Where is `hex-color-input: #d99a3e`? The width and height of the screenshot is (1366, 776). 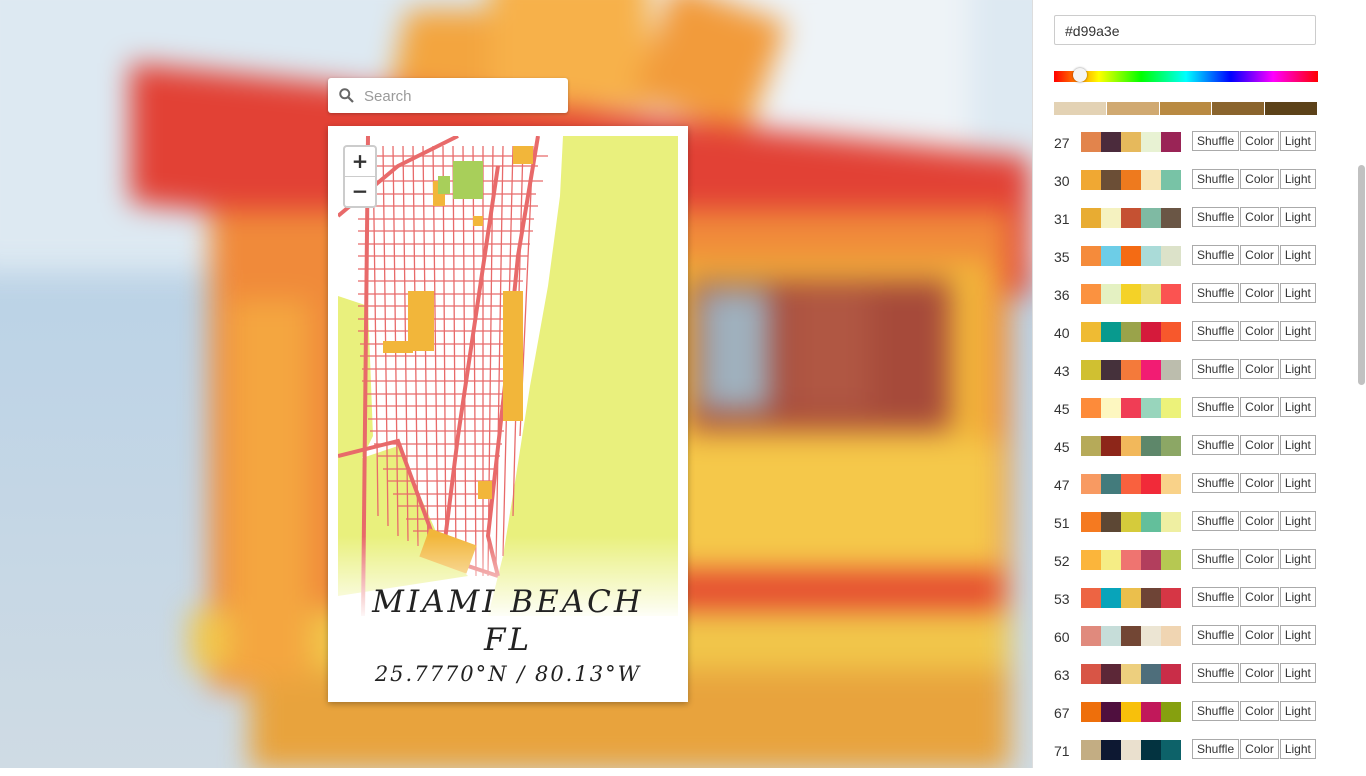
hex-color-input: #d99a3e is located at coordinates (1185, 30).